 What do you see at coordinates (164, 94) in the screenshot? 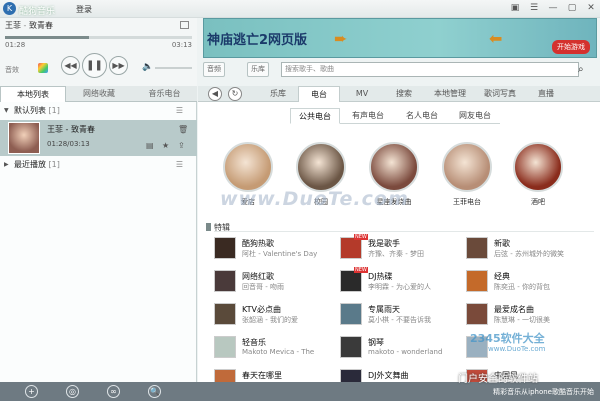
I see `tab-music-radio: 音乐电台` at bounding box center [164, 94].